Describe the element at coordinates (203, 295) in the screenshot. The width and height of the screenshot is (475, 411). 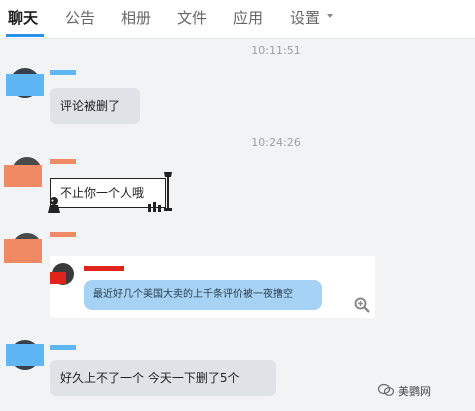
I see `quoted-message-bubble: 最近好几个美国大卖的上千条评价被一夜撸空` at that location.